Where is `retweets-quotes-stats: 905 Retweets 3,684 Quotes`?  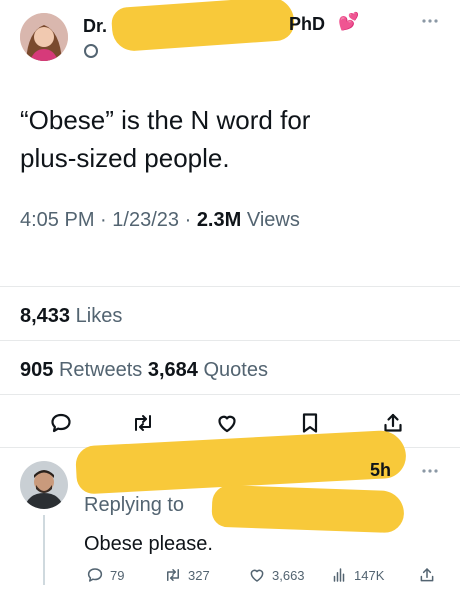
retweets-quotes-stats: 905 Retweets 3,684 Quotes is located at coordinates (144, 370).